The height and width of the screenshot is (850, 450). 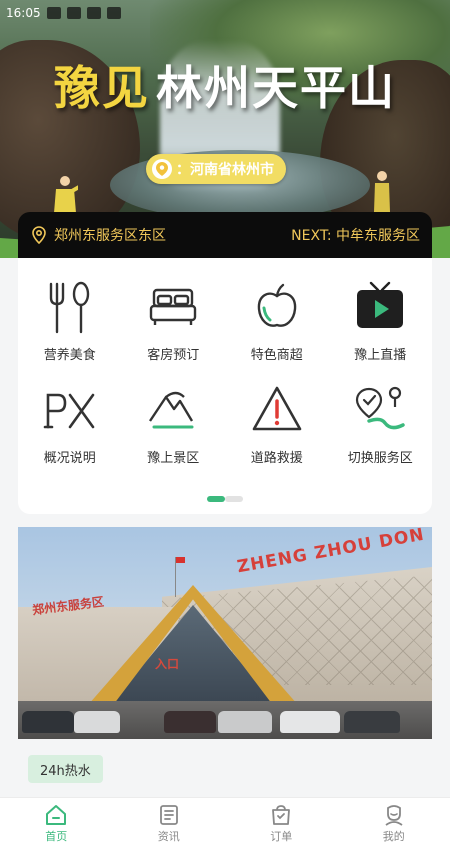 What do you see at coordinates (168, 836) in the screenshot?
I see `tab-label: 资讯` at bounding box center [168, 836].